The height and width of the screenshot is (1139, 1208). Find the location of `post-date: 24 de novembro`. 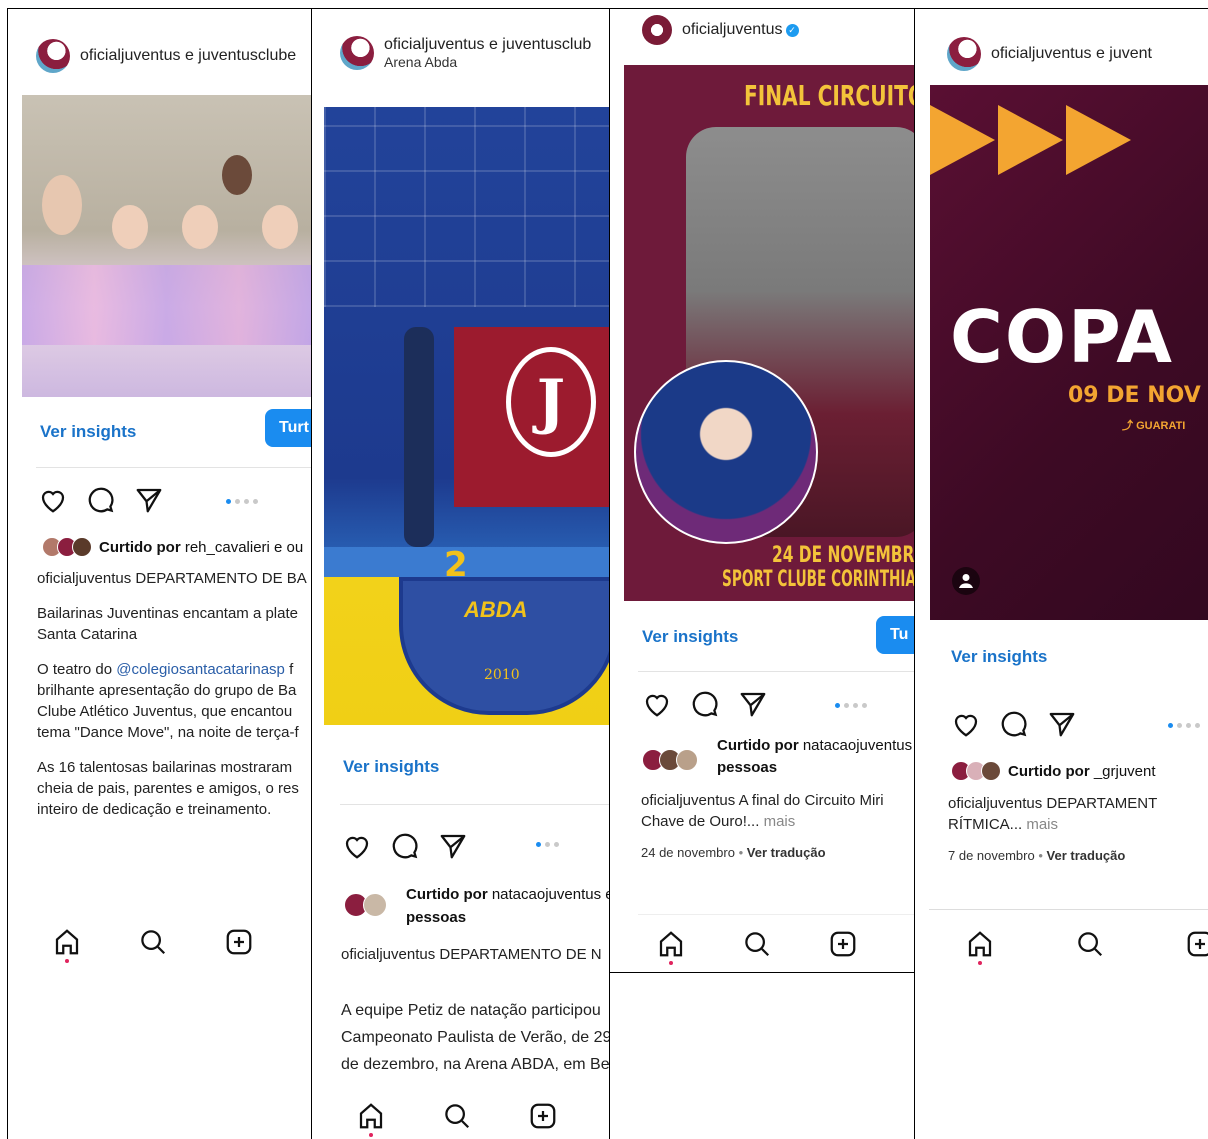

post-date: 24 de novembro is located at coordinates (688, 852).